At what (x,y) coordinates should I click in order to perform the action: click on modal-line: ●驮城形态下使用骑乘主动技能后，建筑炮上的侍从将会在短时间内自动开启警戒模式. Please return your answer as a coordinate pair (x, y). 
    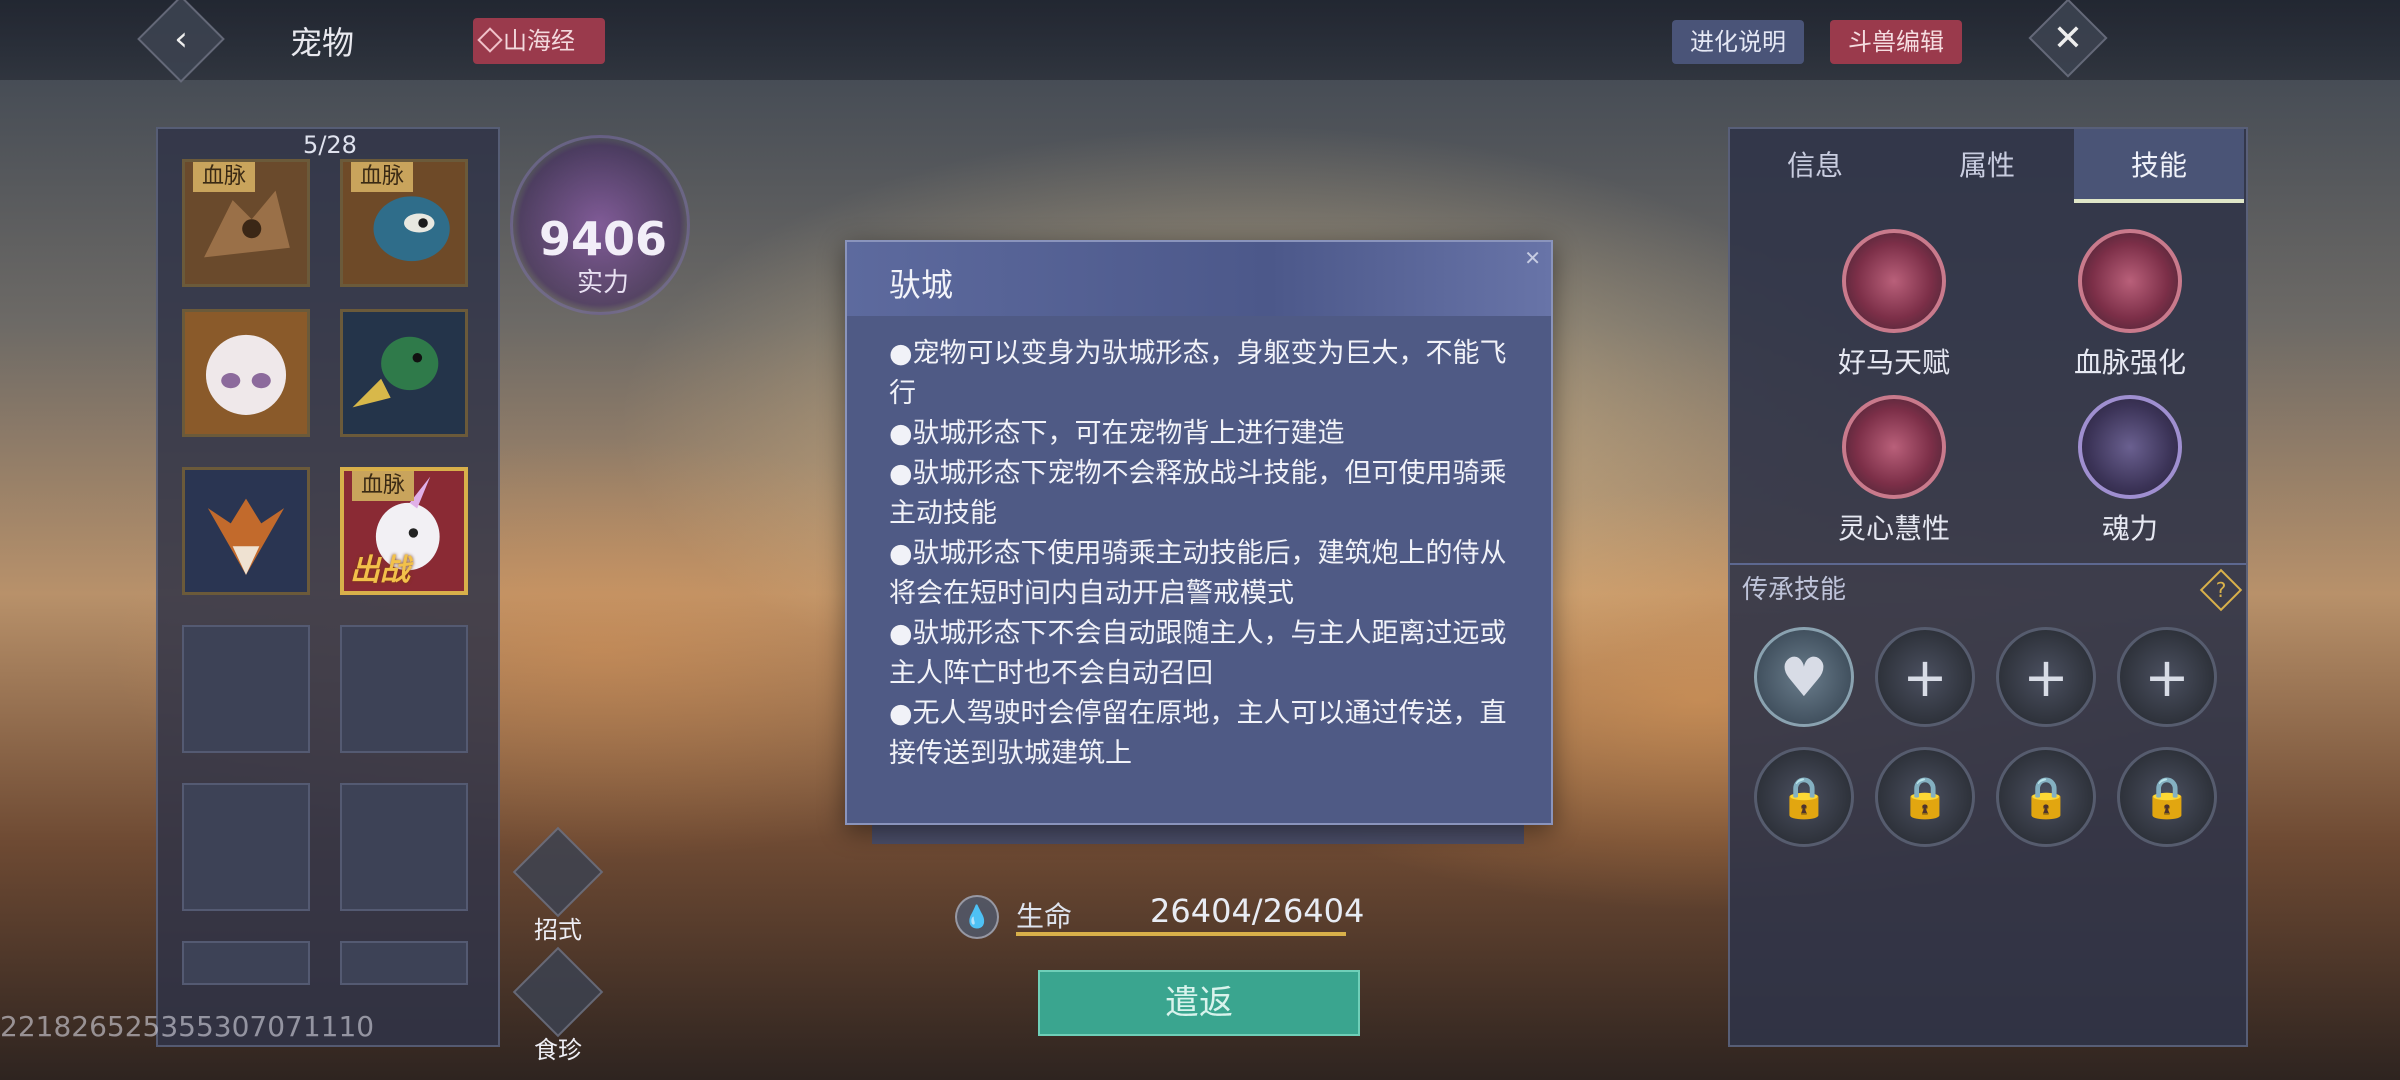
    Looking at the image, I should click on (1198, 573).